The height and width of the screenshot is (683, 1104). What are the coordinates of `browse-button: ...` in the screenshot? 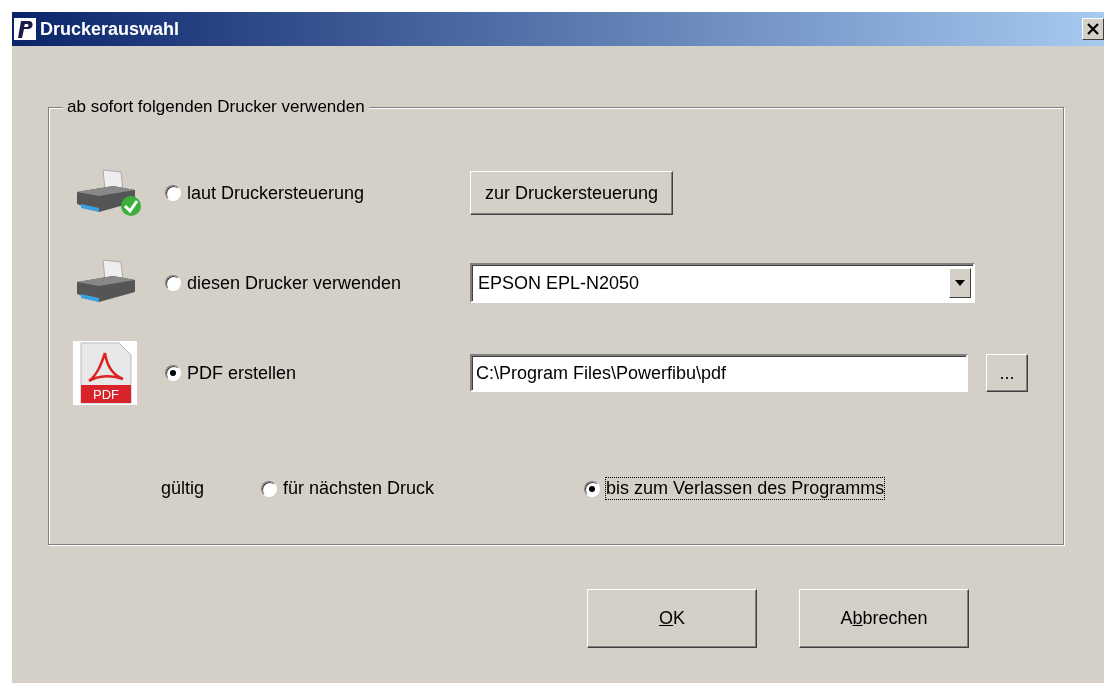 It's located at (1007, 373).